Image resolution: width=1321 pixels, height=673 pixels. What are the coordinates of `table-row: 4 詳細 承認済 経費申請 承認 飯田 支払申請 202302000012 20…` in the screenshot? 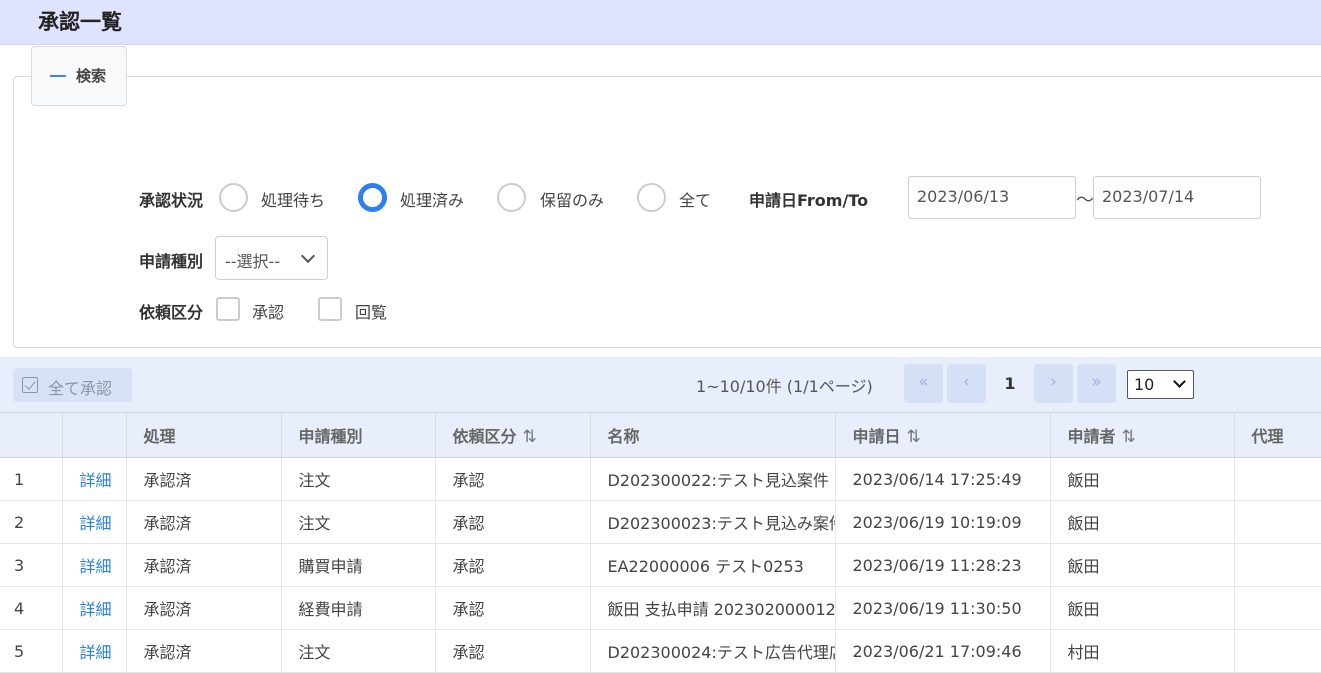 It's located at (660, 608).